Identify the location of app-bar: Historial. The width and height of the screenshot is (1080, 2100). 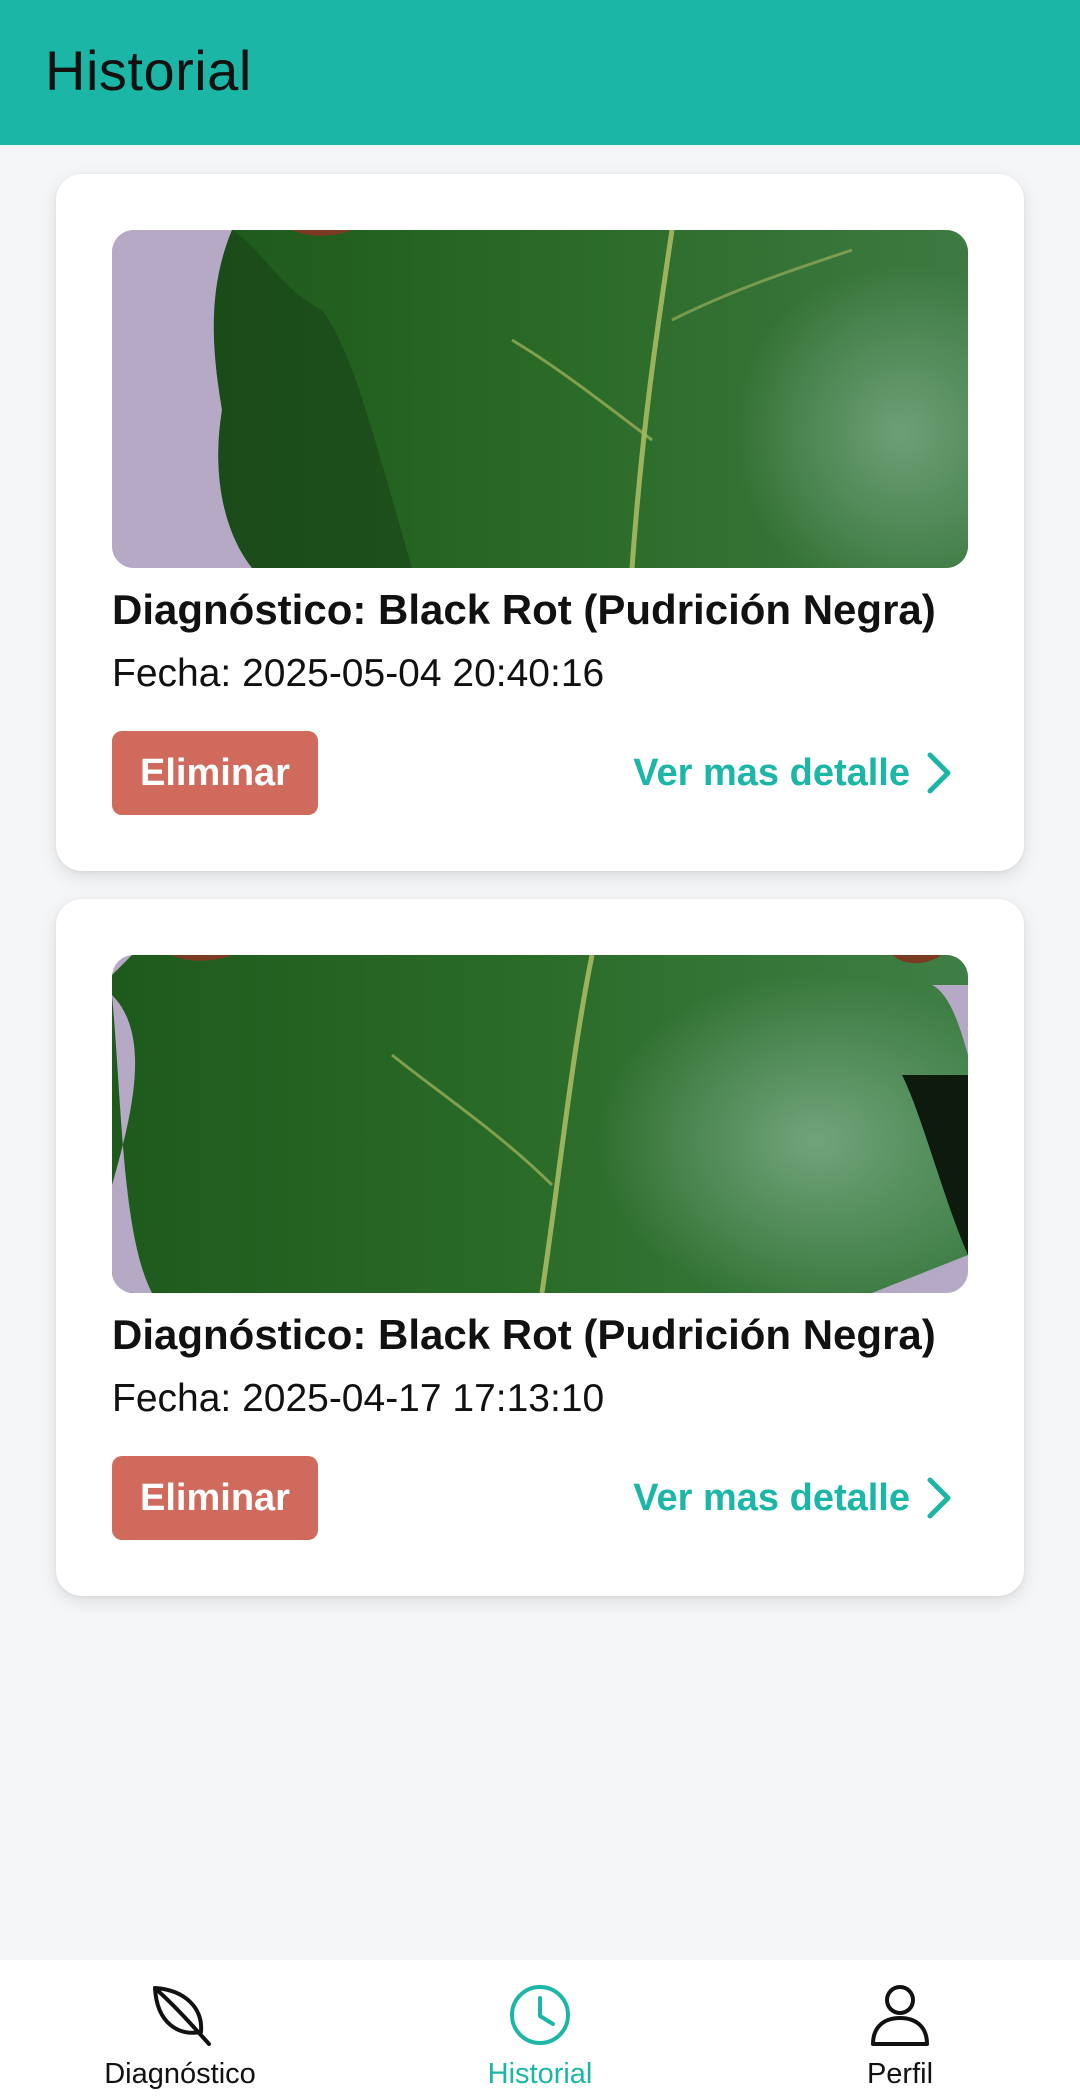
(540, 72).